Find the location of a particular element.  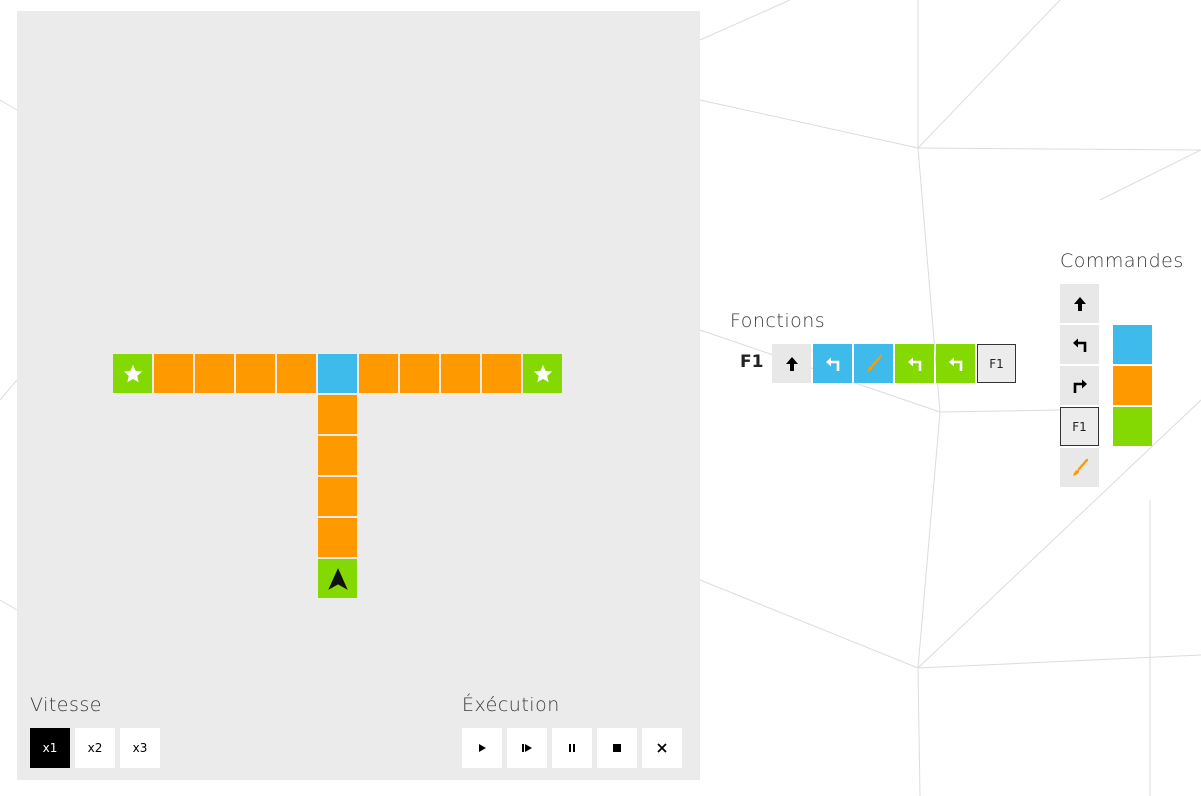

command-paint-brush is located at coordinates (1079, 467).